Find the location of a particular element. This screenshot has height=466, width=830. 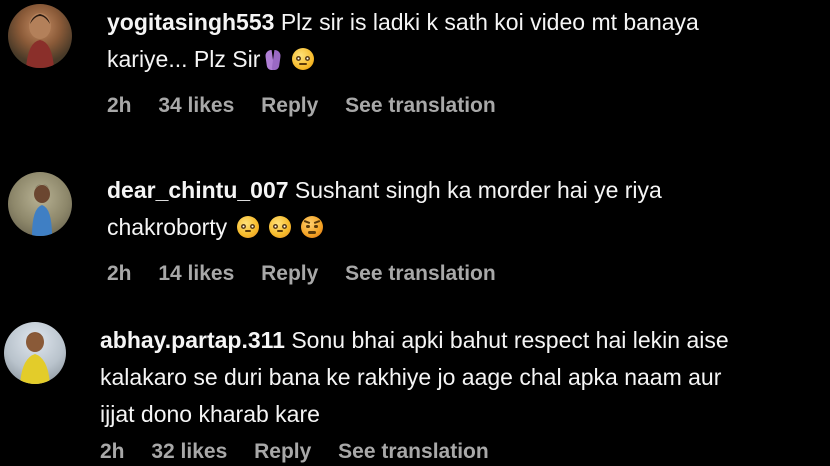

comment-body-line: ijjat dono kharab kare is located at coordinates (210, 414).